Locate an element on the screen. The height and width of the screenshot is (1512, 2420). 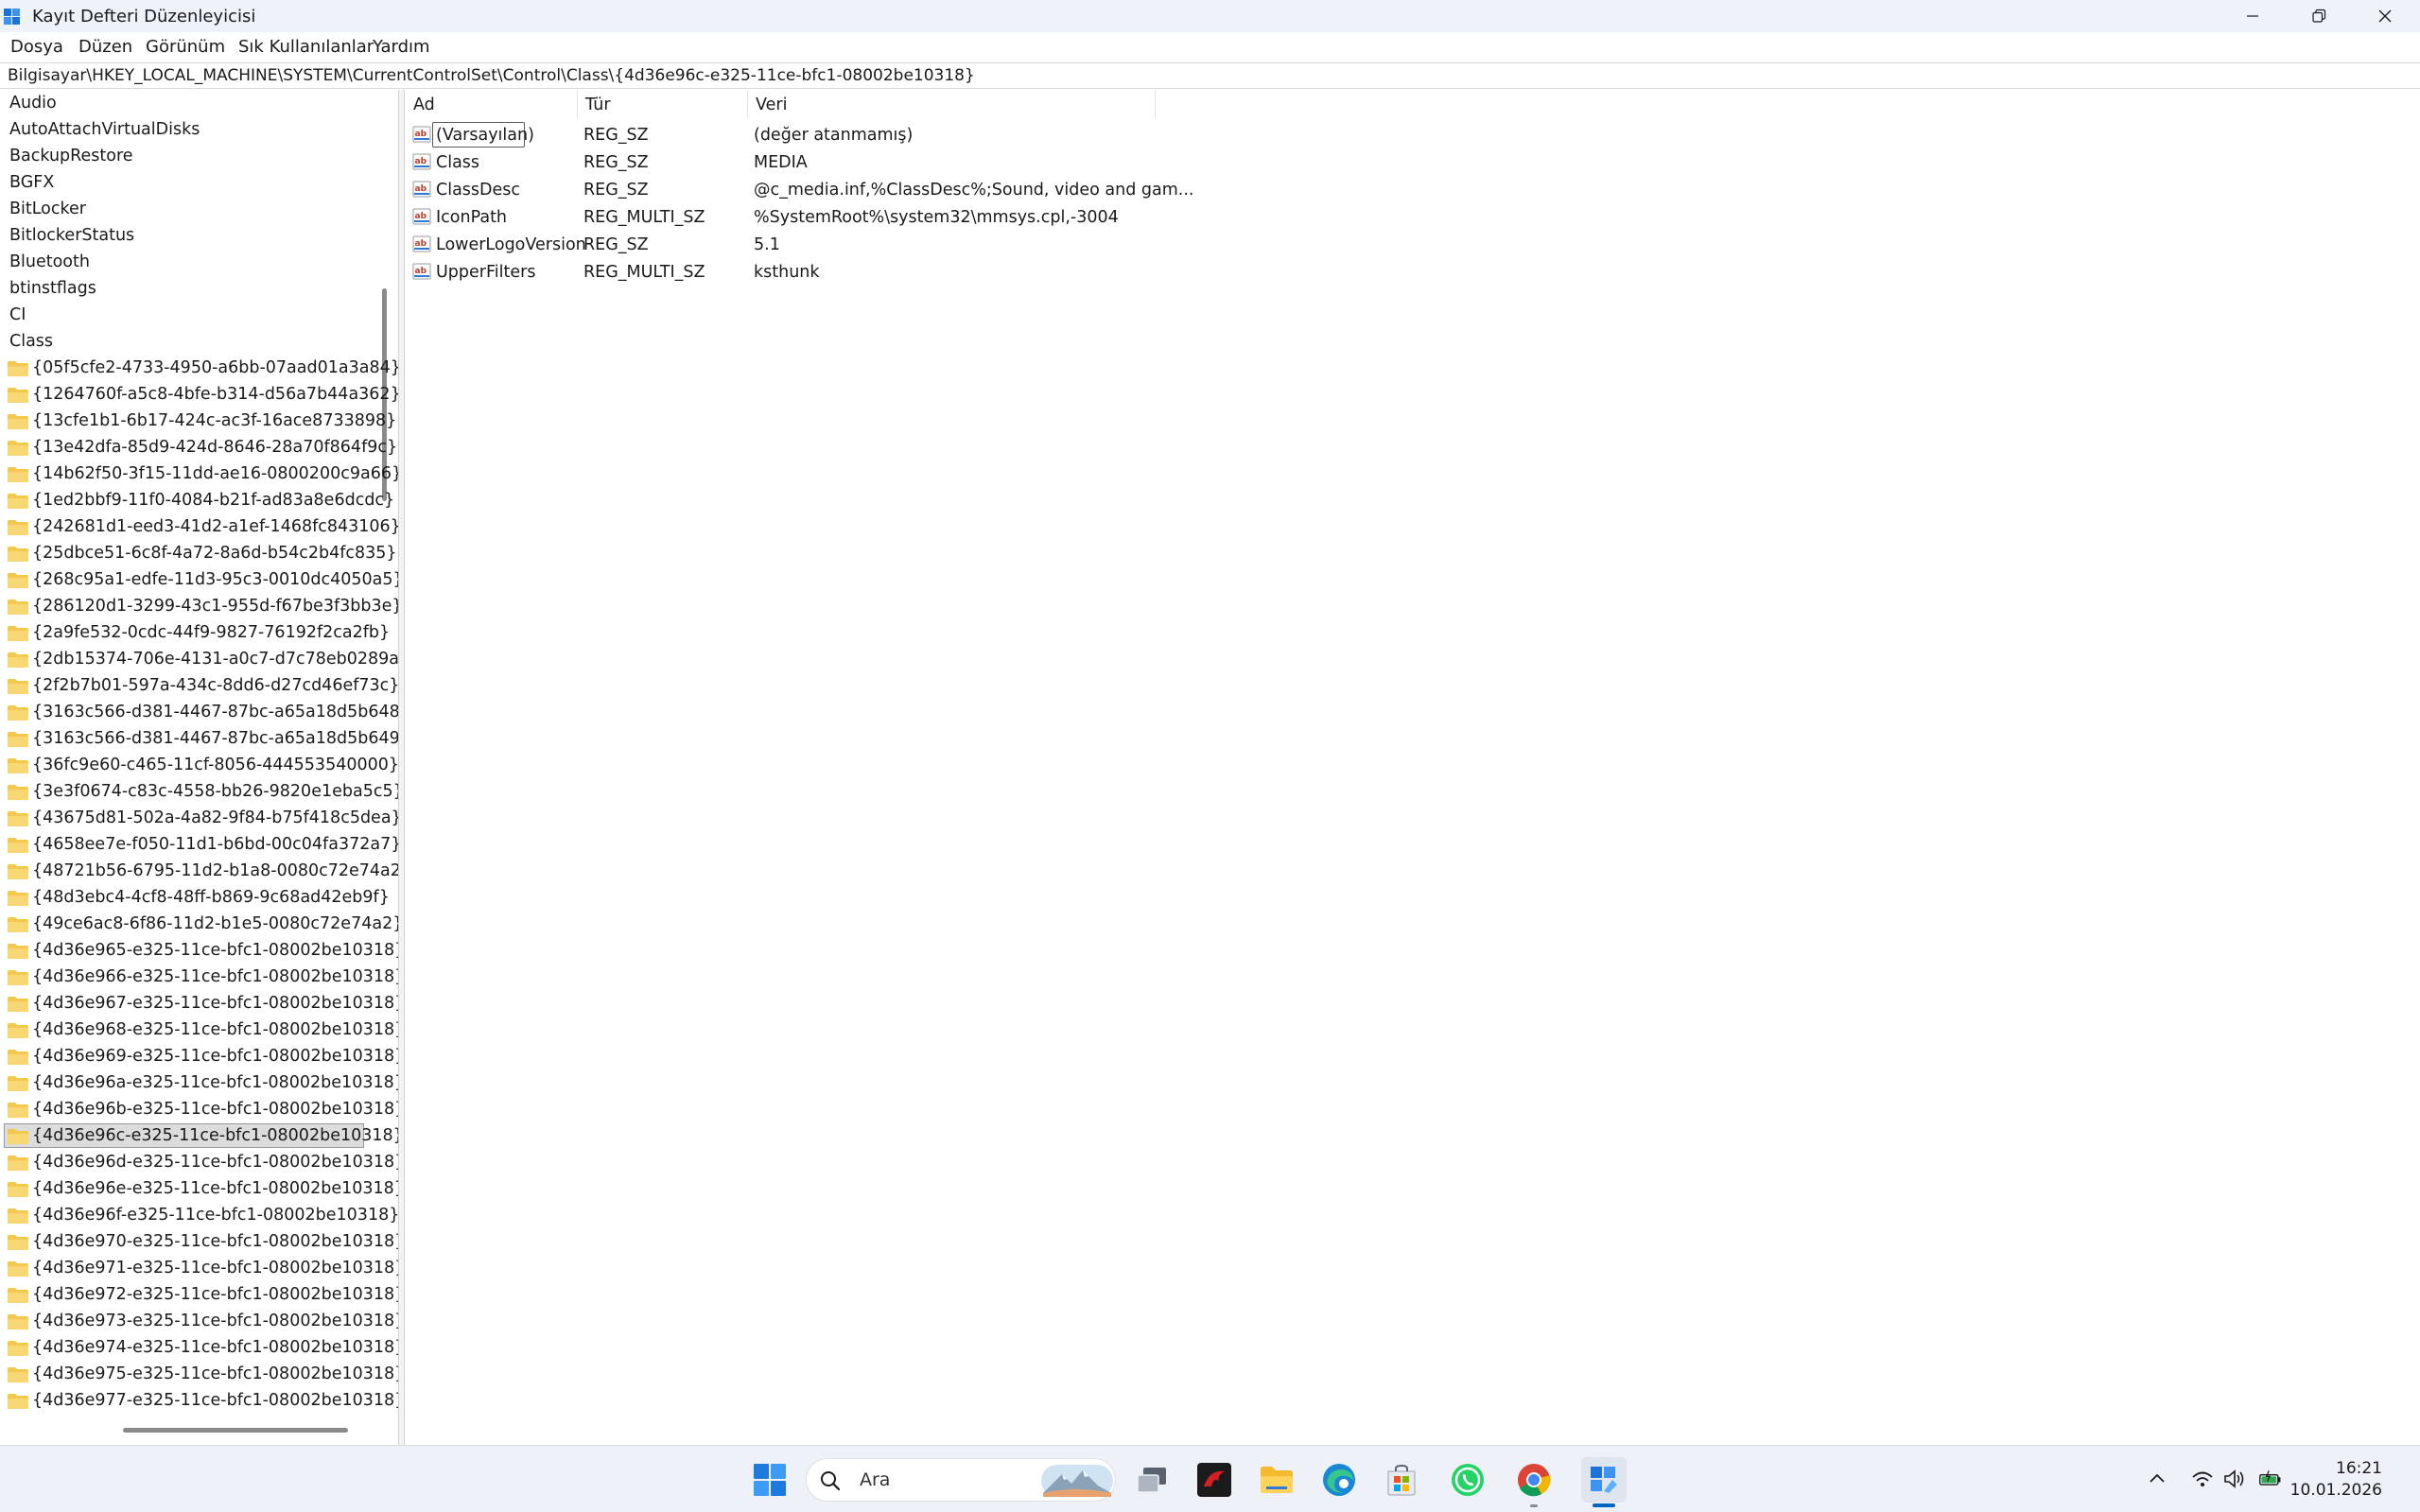
tree-item: Class is located at coordinates (189, 341).